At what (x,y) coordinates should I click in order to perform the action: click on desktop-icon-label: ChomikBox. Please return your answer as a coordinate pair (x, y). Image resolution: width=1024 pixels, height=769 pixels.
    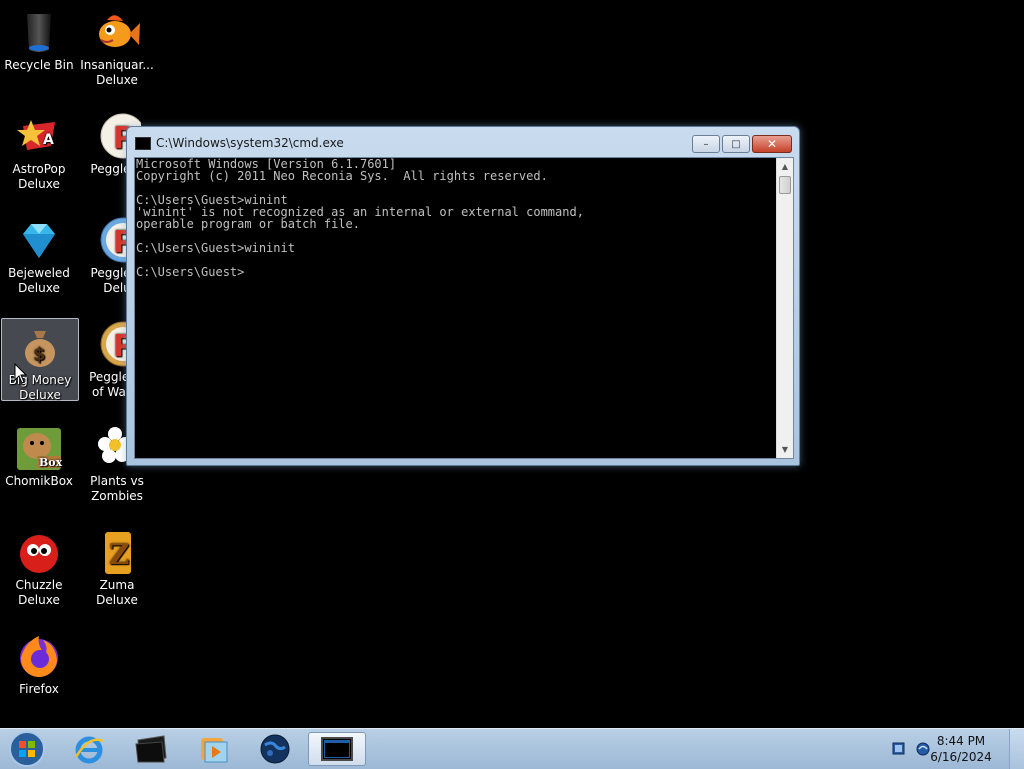
    Looking at the image, I should click on (39, 481).